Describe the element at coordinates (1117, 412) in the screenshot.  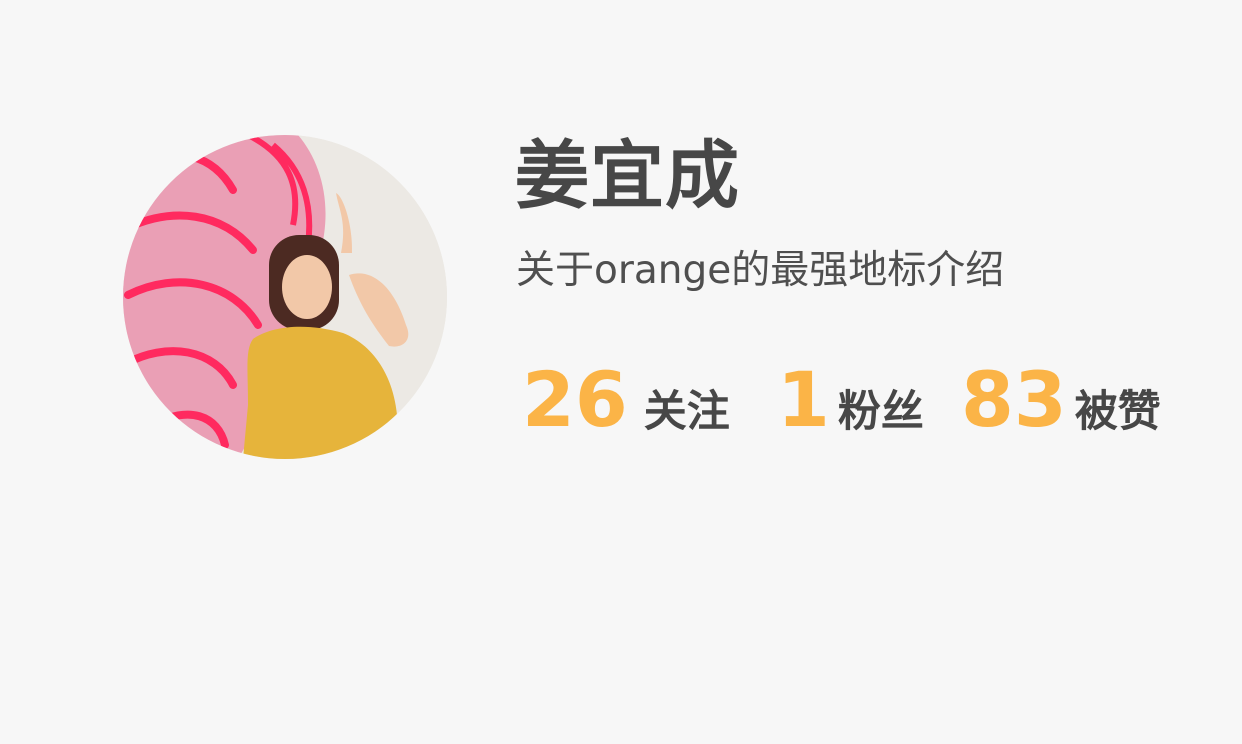
I see `stat-likes-label: 被赞` at that location.